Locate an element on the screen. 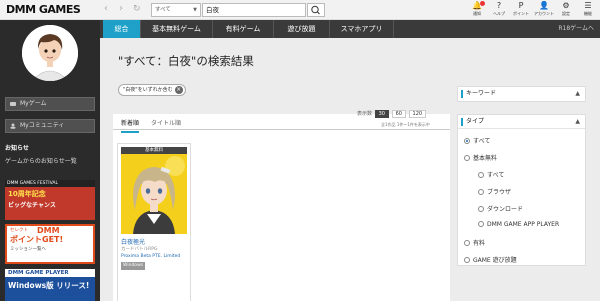 Image resolution: width=600 pixels, height=301 pixels. settings-label: 設定 is located at coordinates (566, 13).